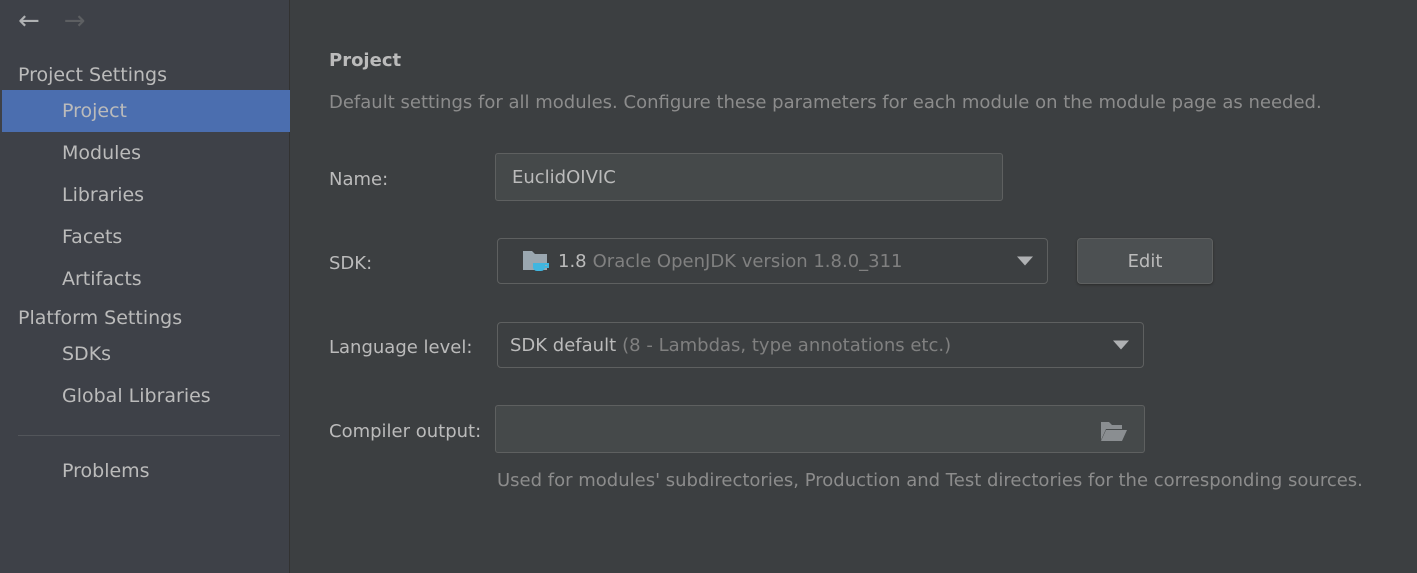 This screenshot has height=573, width=1417. What do you see at coordinates (92, 75) in the screenshot?
I see `project-settings-header: Project Settings` at bounding box center [92, 75].